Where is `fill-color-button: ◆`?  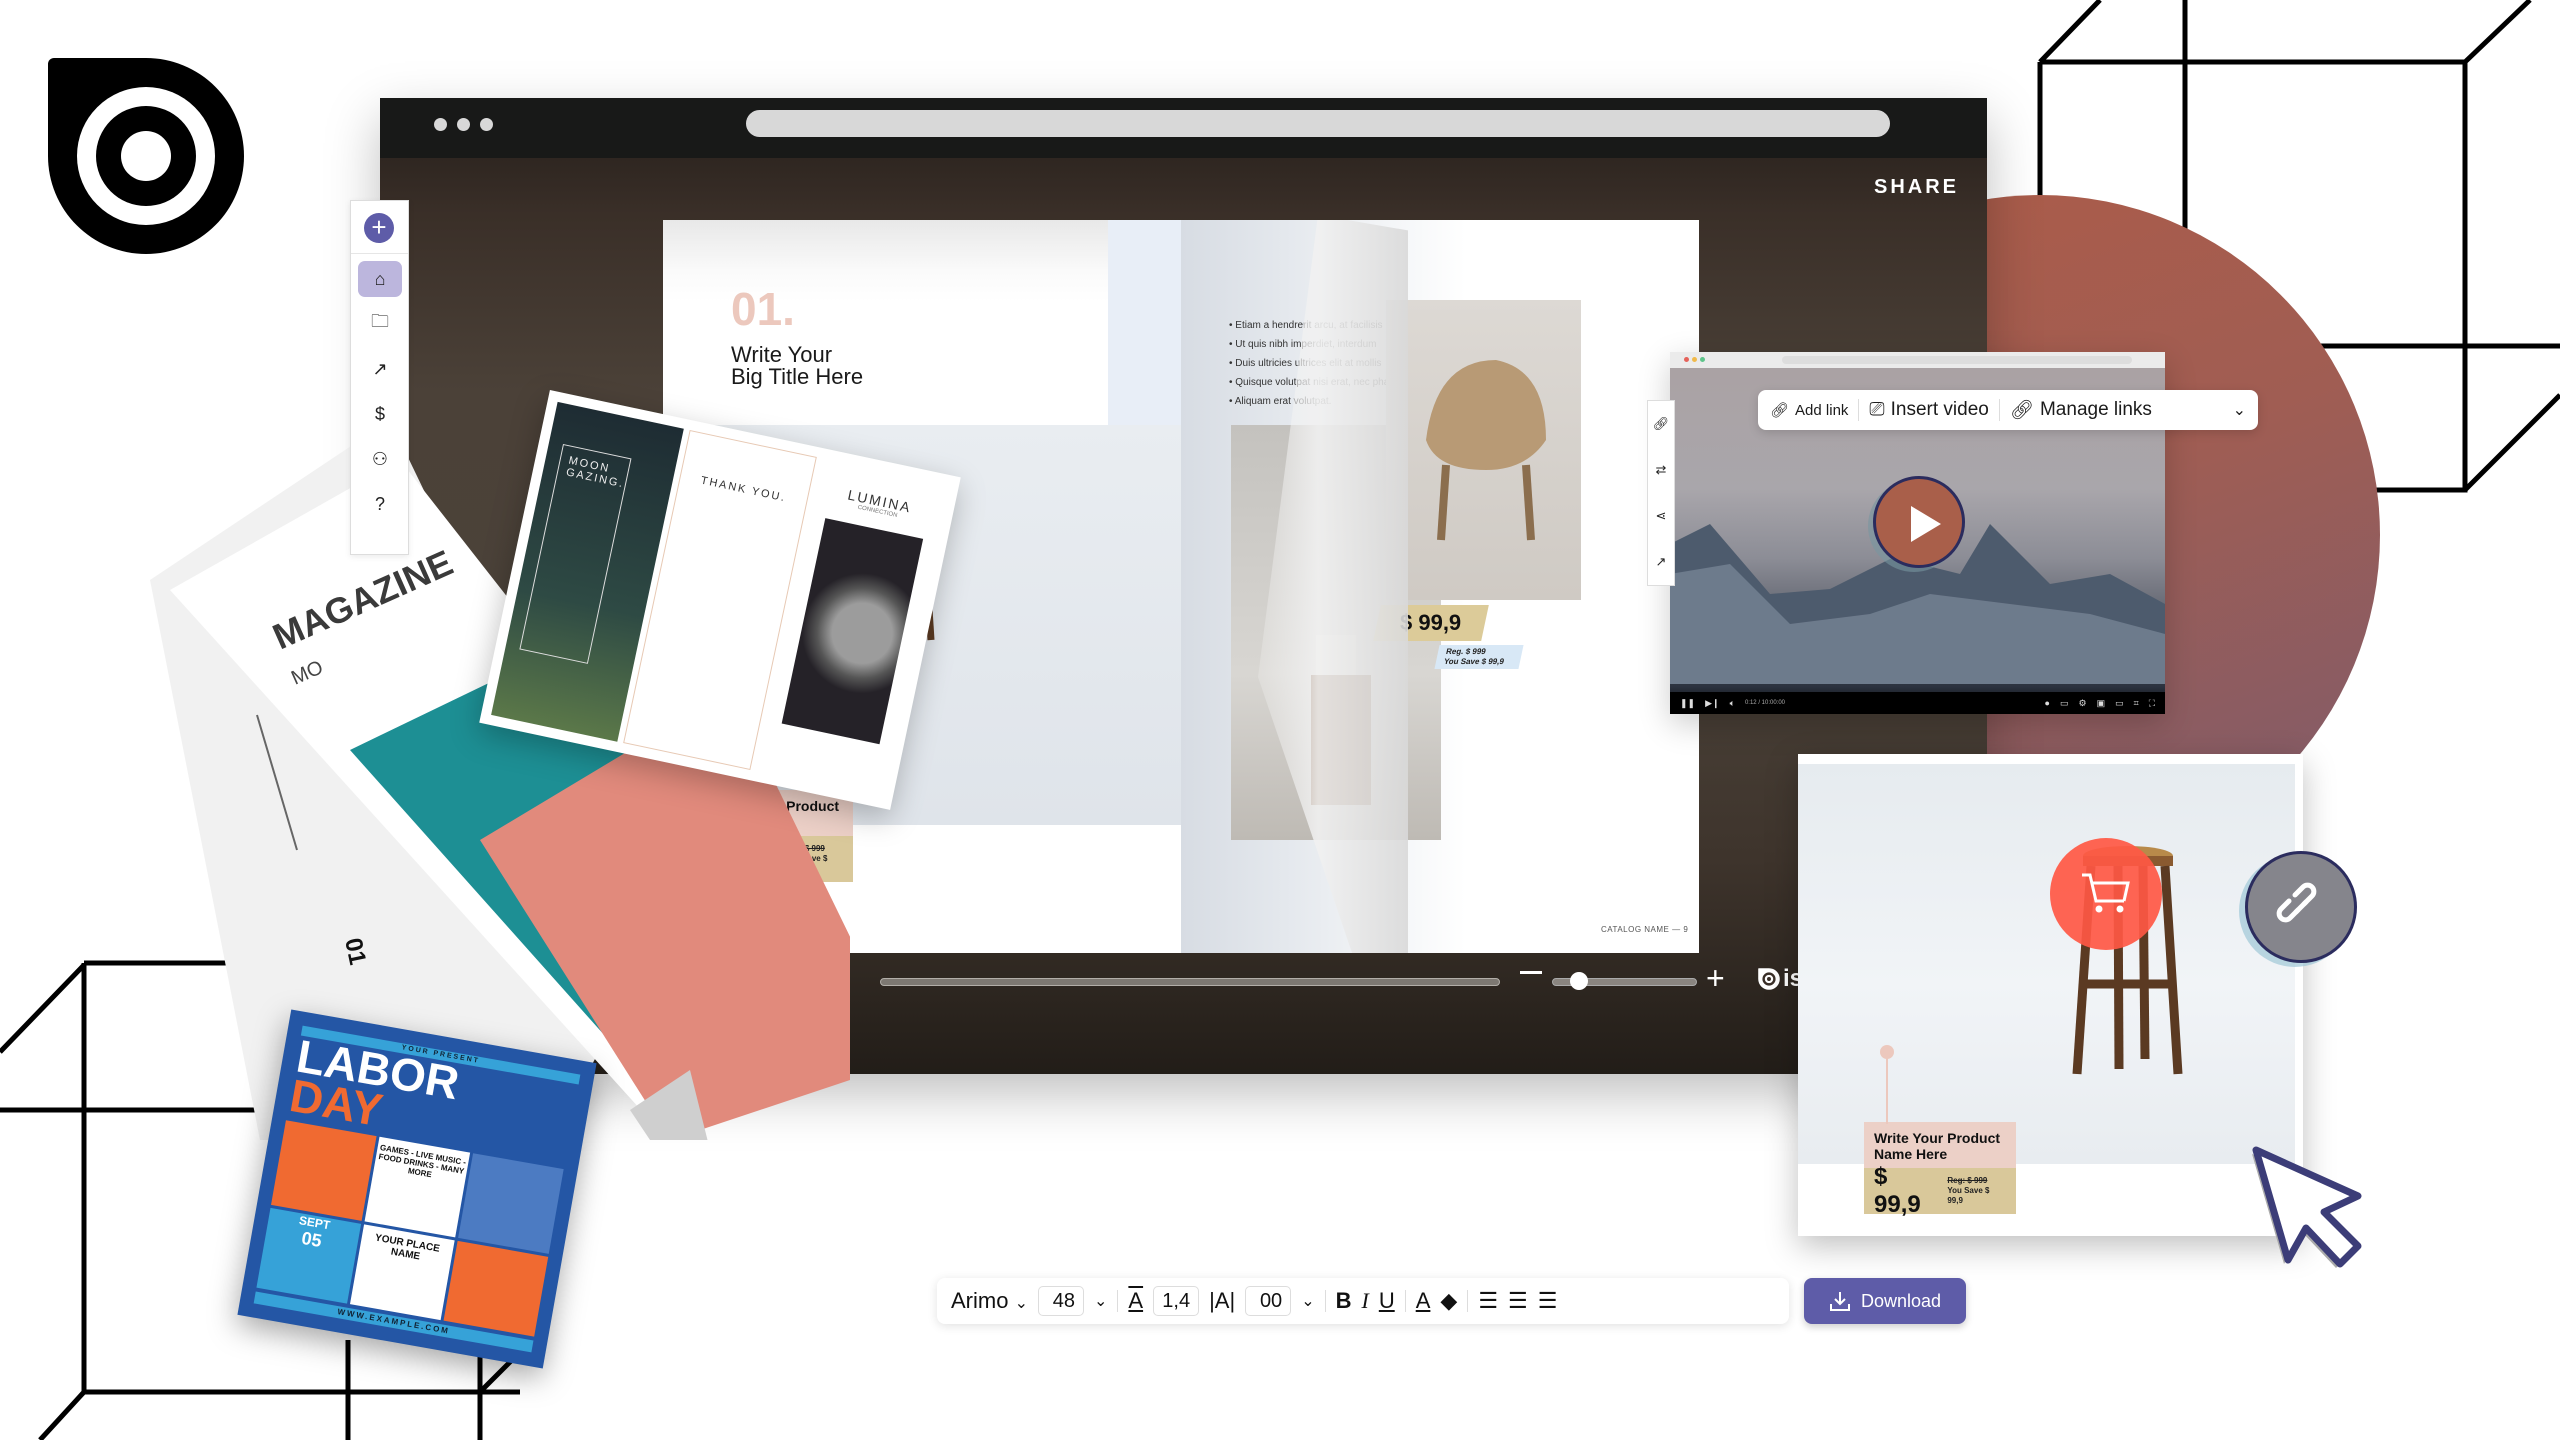 fill-color-button: ◆ is located at coordinates (1448, 1301).